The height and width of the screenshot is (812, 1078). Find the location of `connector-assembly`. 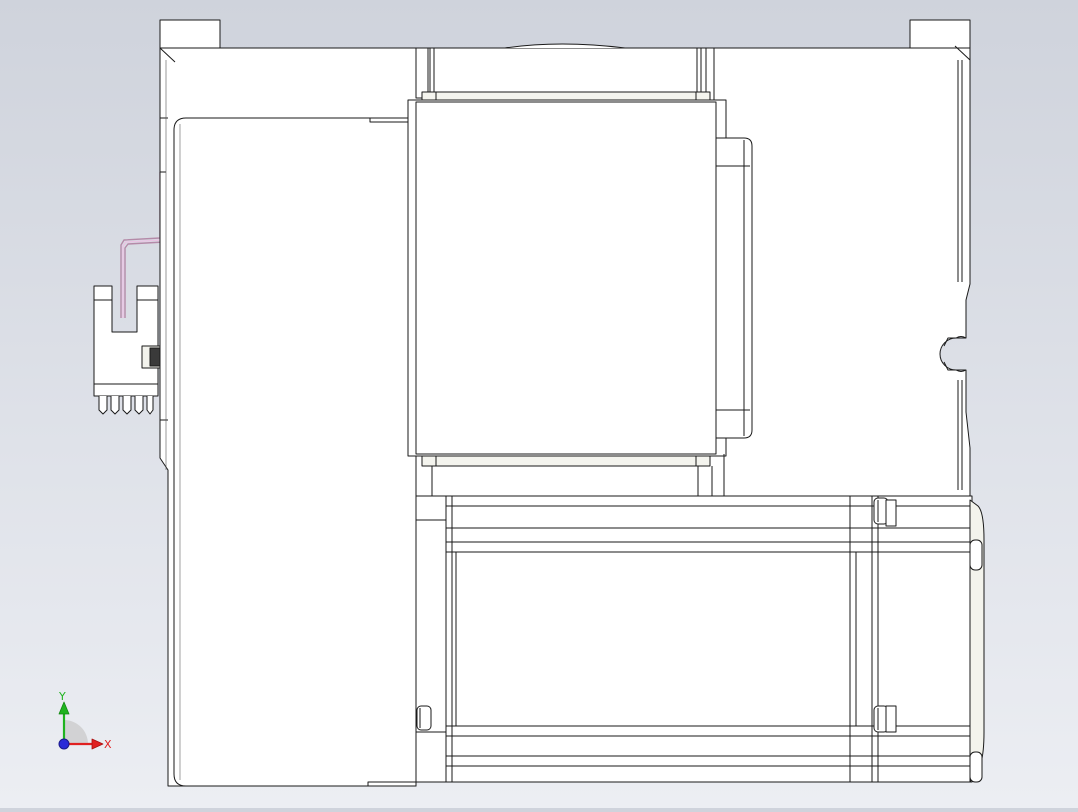

connector-assembly is located at coordinates (129, 293).